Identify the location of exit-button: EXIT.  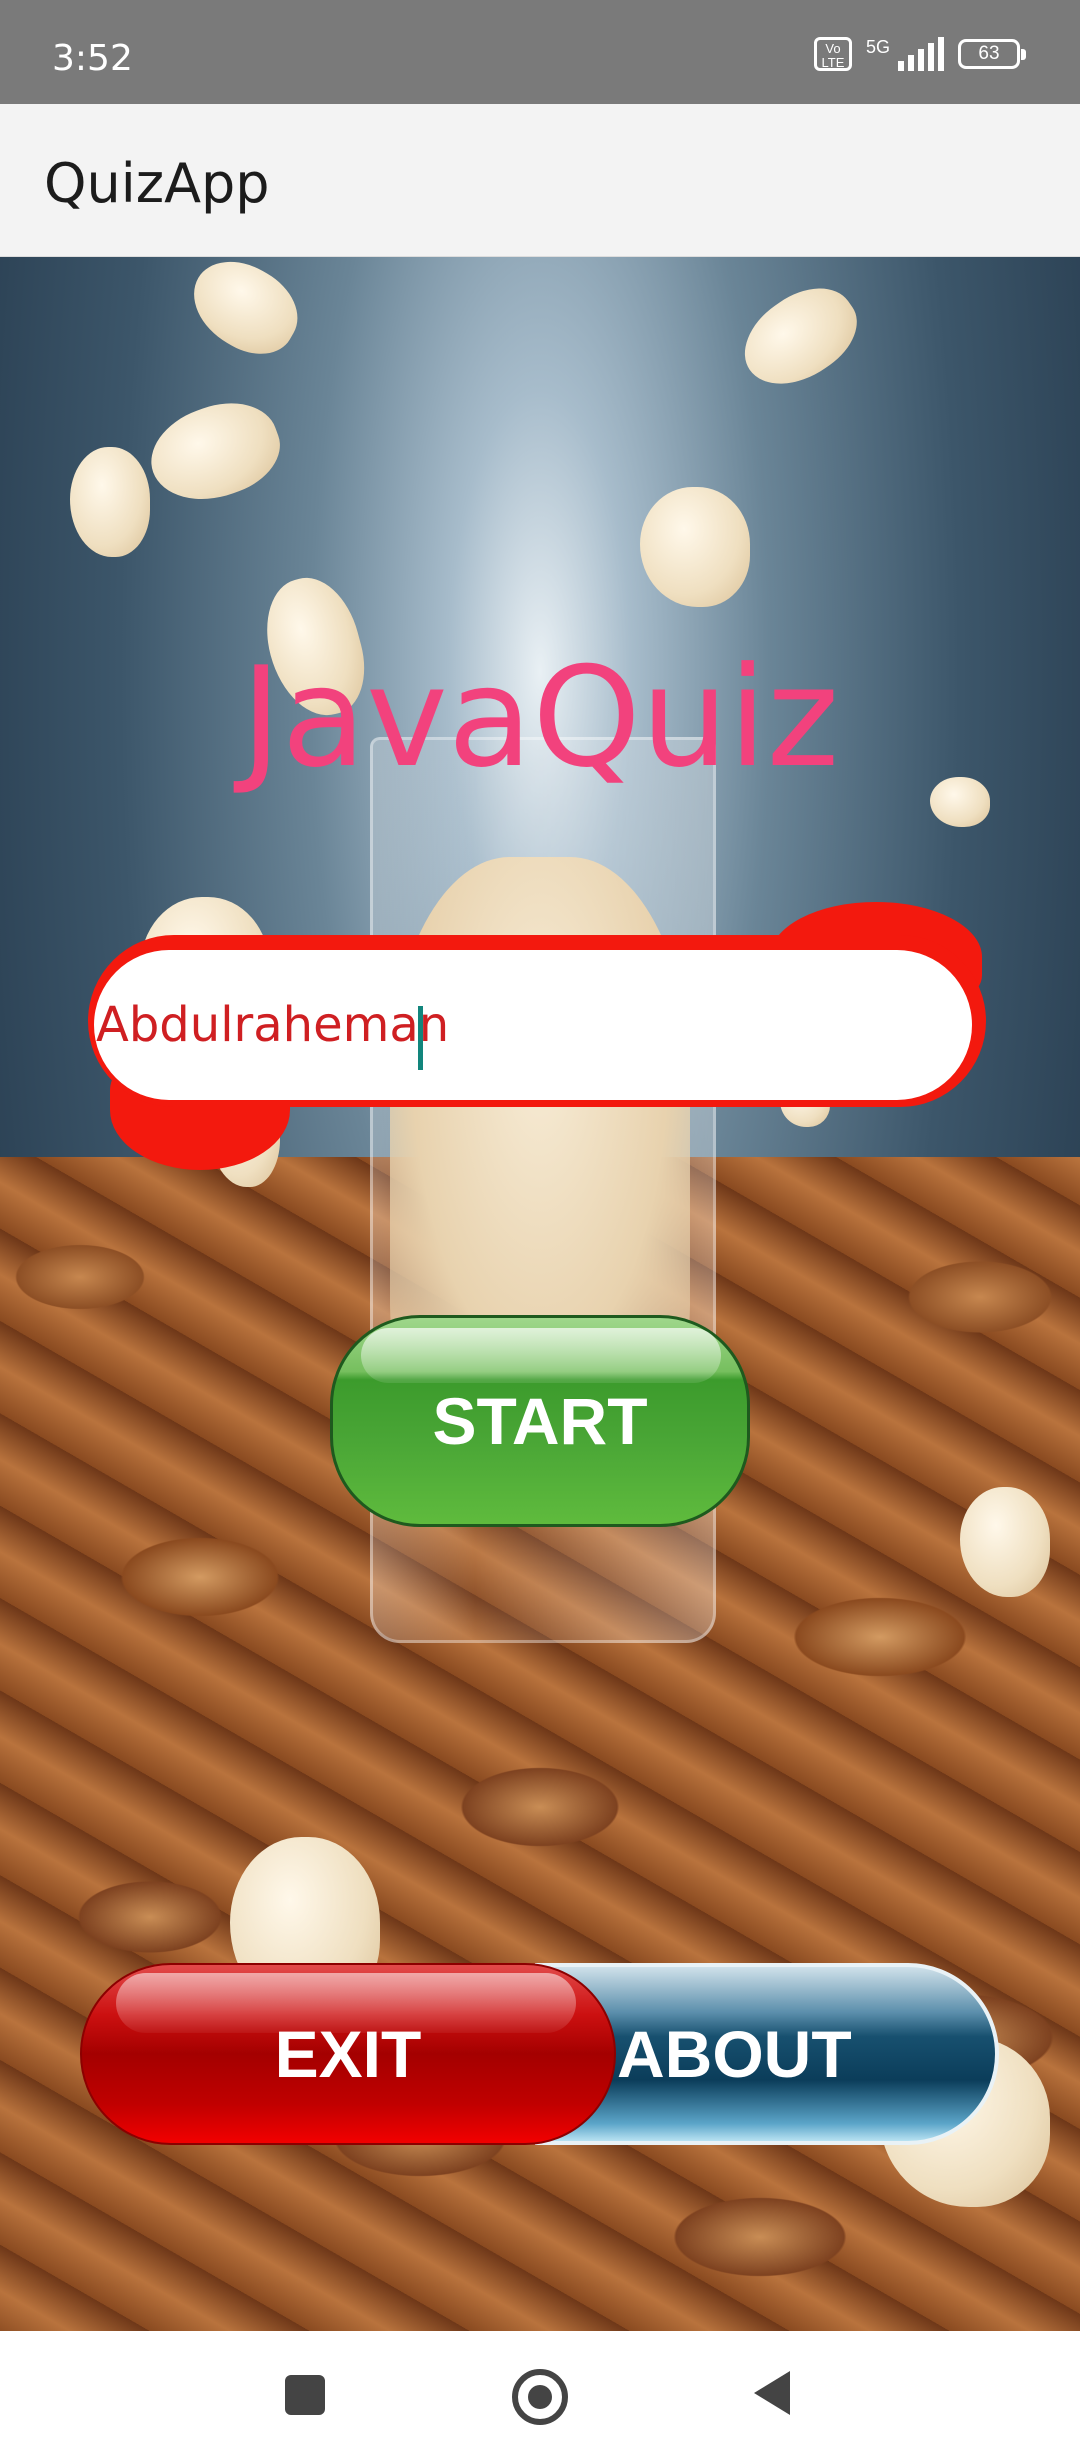
(348, 2054).